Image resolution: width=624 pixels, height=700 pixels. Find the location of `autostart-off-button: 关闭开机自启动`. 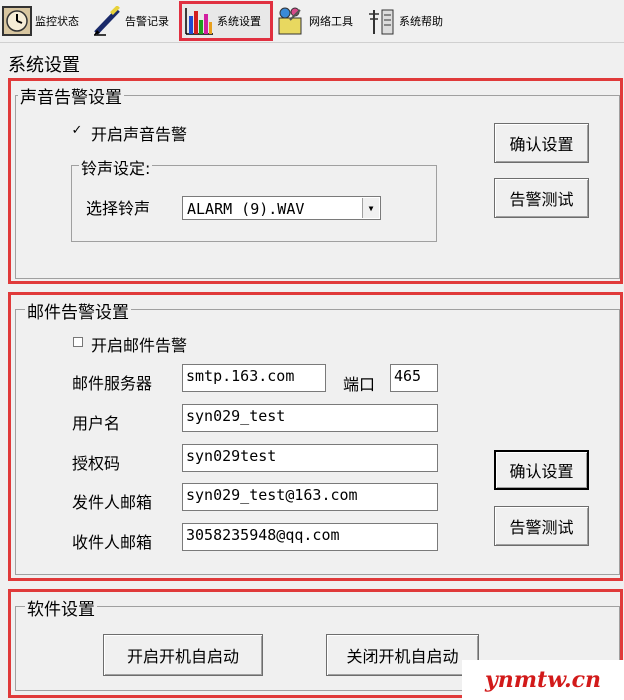

autostart-off-button: 关闭开机自启动 is located at coordinates (402, 655).